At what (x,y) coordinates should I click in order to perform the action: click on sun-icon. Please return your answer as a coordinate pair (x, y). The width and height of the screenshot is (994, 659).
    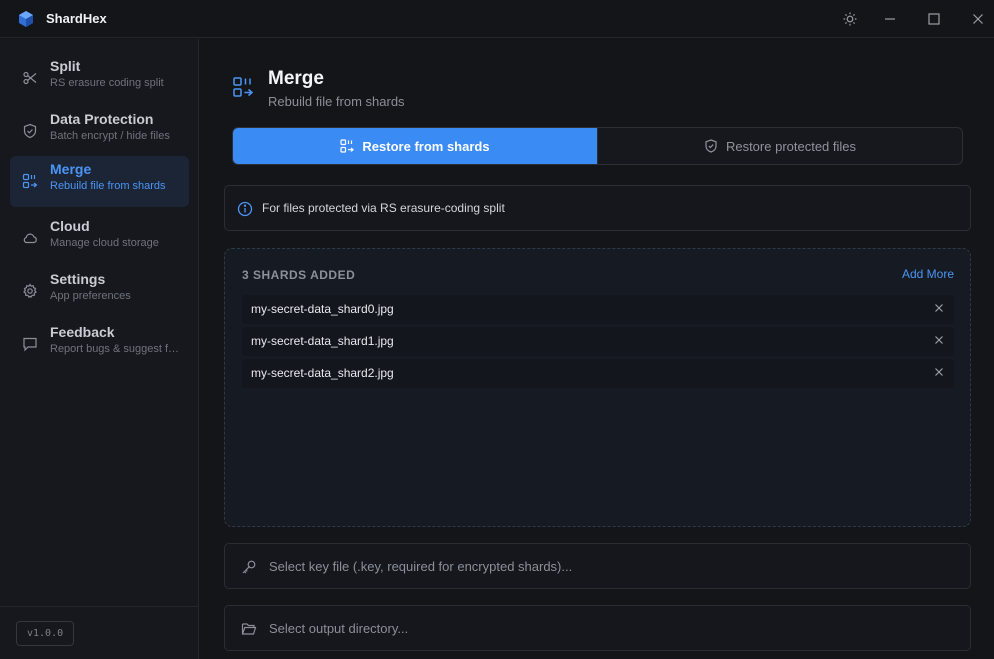
    Looking at the image, I should click on (850, 19).